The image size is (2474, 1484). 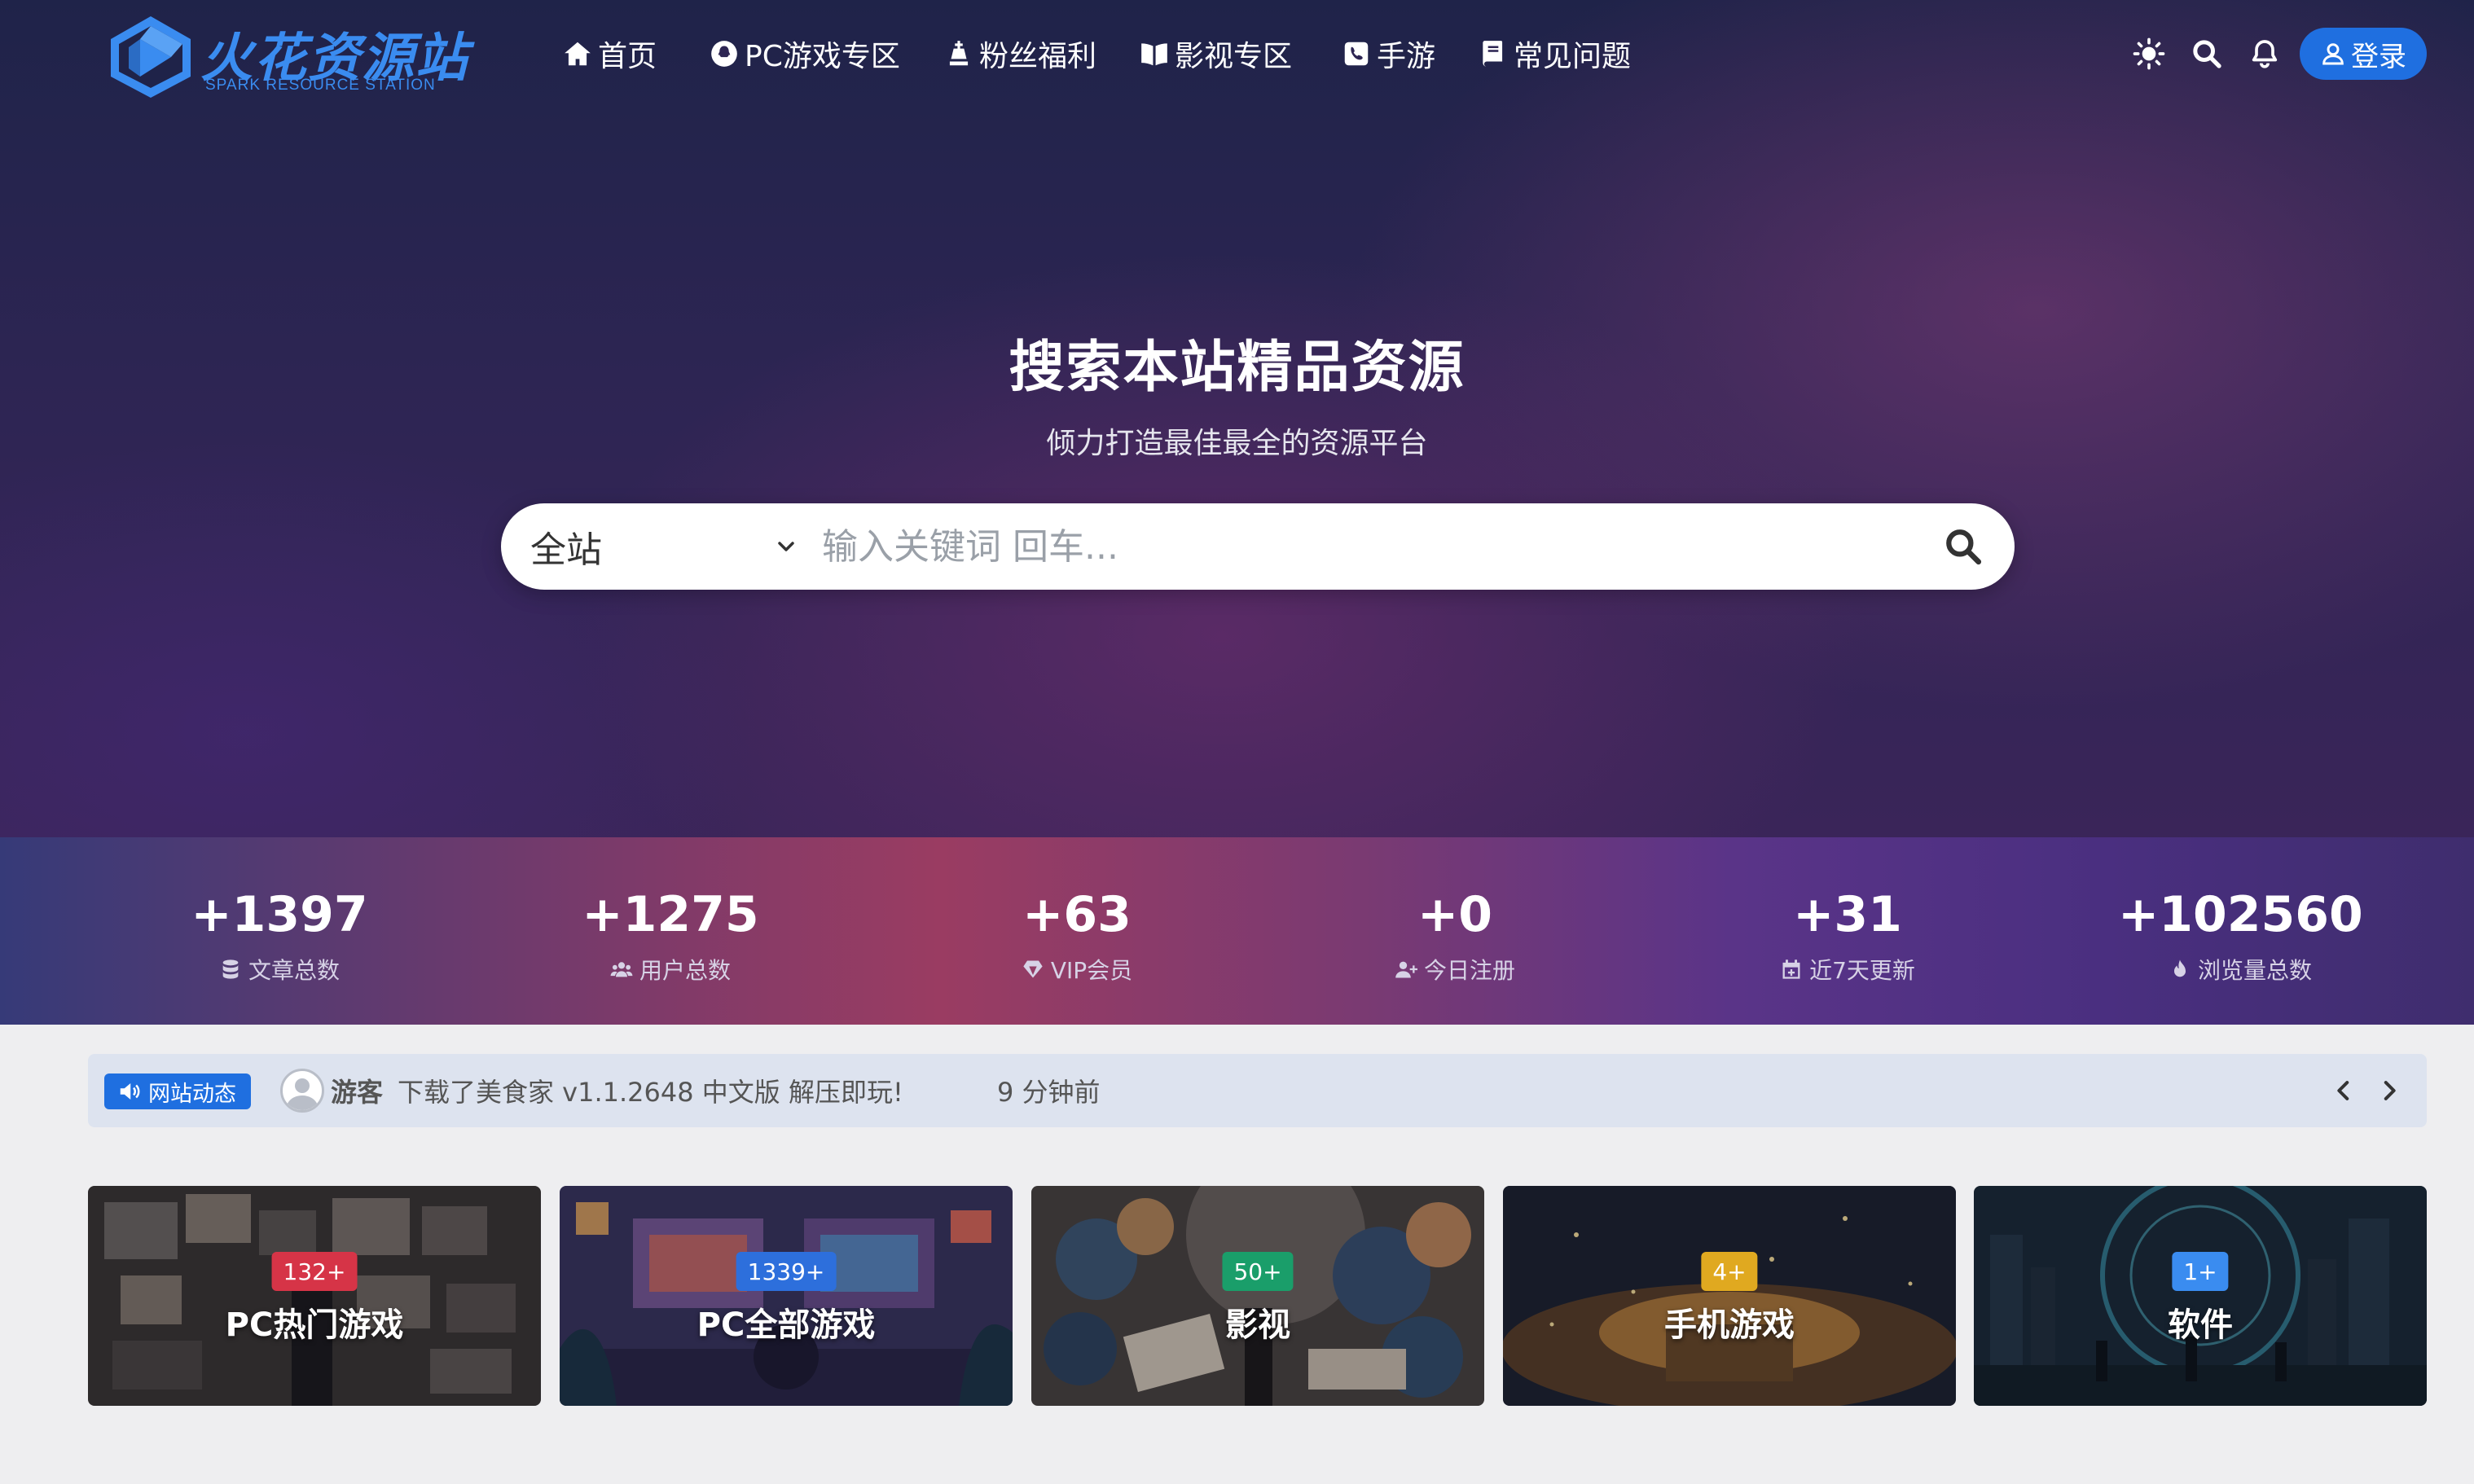 I want to click on category-card-movies: 50+ 影视, so click(x=1257, y=1296).